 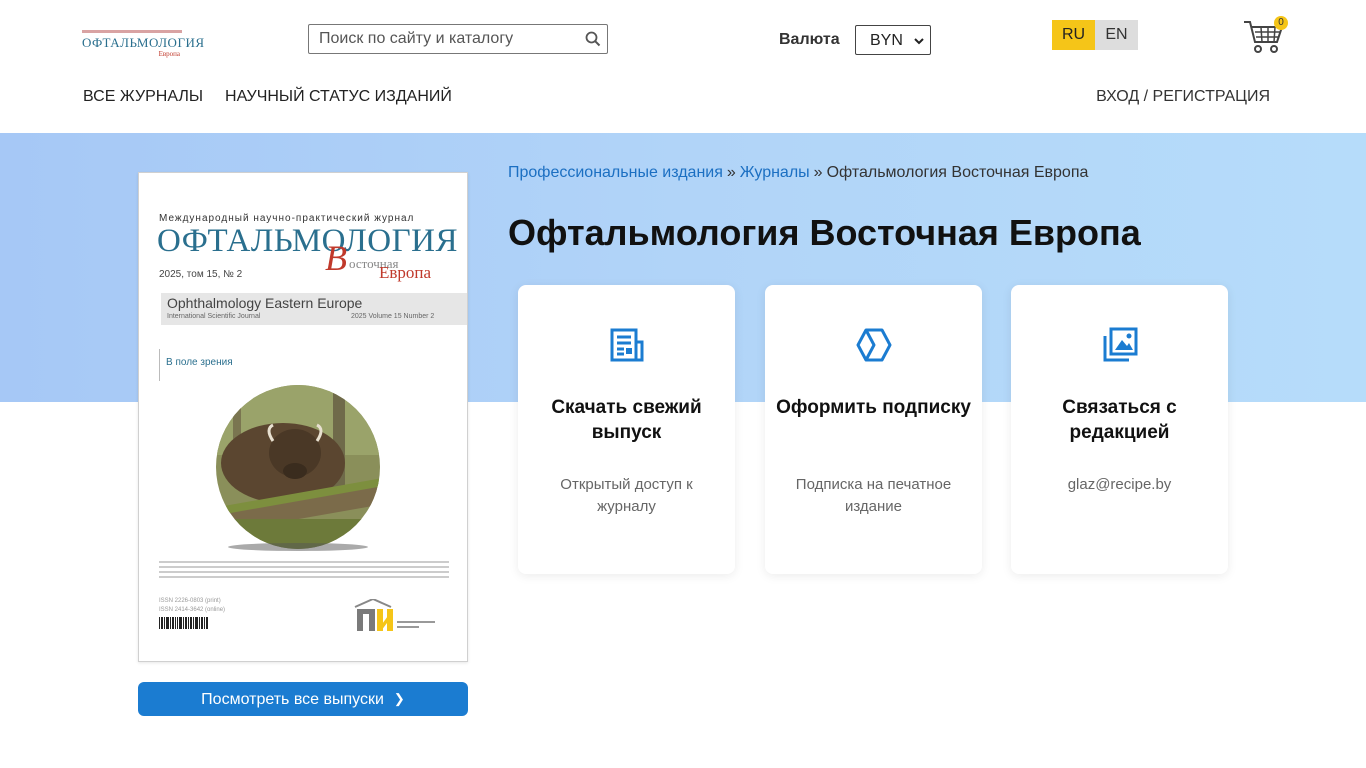 What do you see at coordinates (192, 610) in the screenshot?
I see `cover-isbn-online: ISSN 2414-3642 (online)` at bounding box center [192, 610].